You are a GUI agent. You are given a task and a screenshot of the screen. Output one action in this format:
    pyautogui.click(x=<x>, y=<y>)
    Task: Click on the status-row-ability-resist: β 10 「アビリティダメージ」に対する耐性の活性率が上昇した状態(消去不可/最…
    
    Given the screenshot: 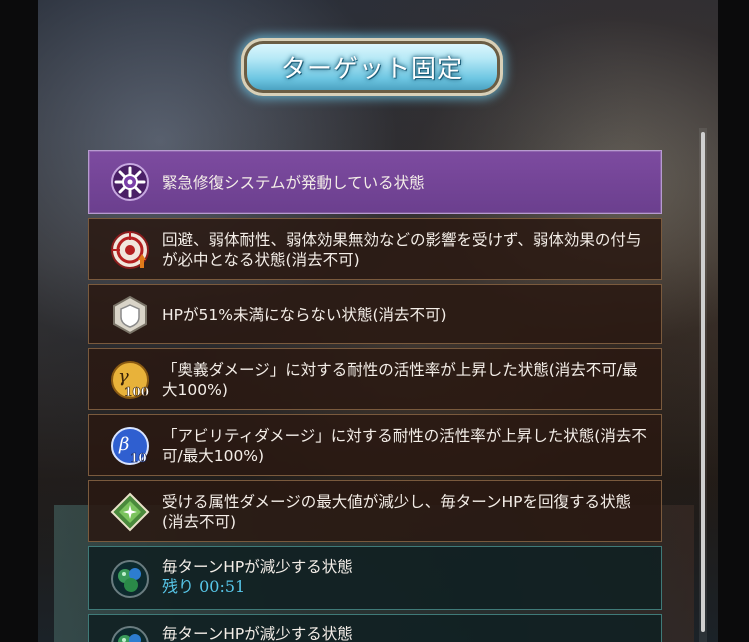 What is the action you would take?
    pyautogui.click(x=375, y=445)
    